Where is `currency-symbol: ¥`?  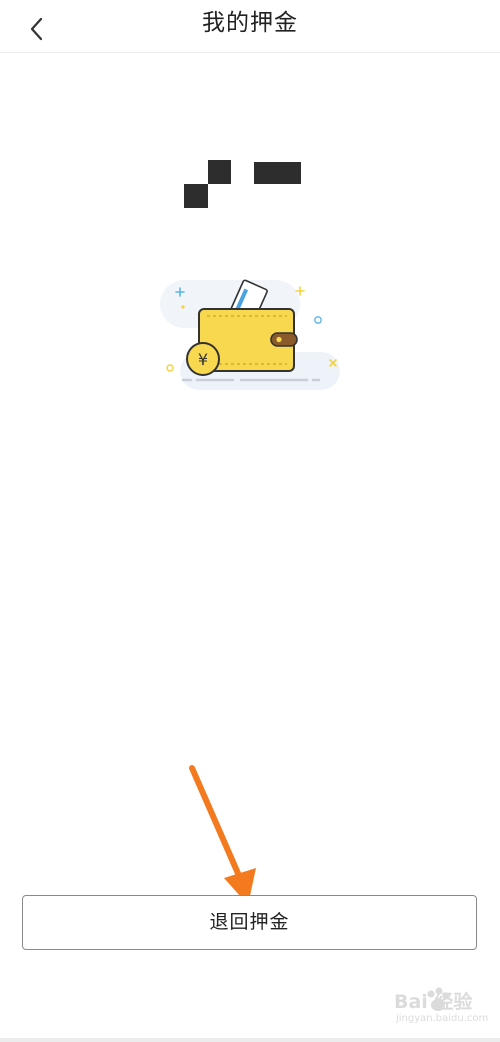 currency-symbol: ¥ is located at coordinates (203, 359).